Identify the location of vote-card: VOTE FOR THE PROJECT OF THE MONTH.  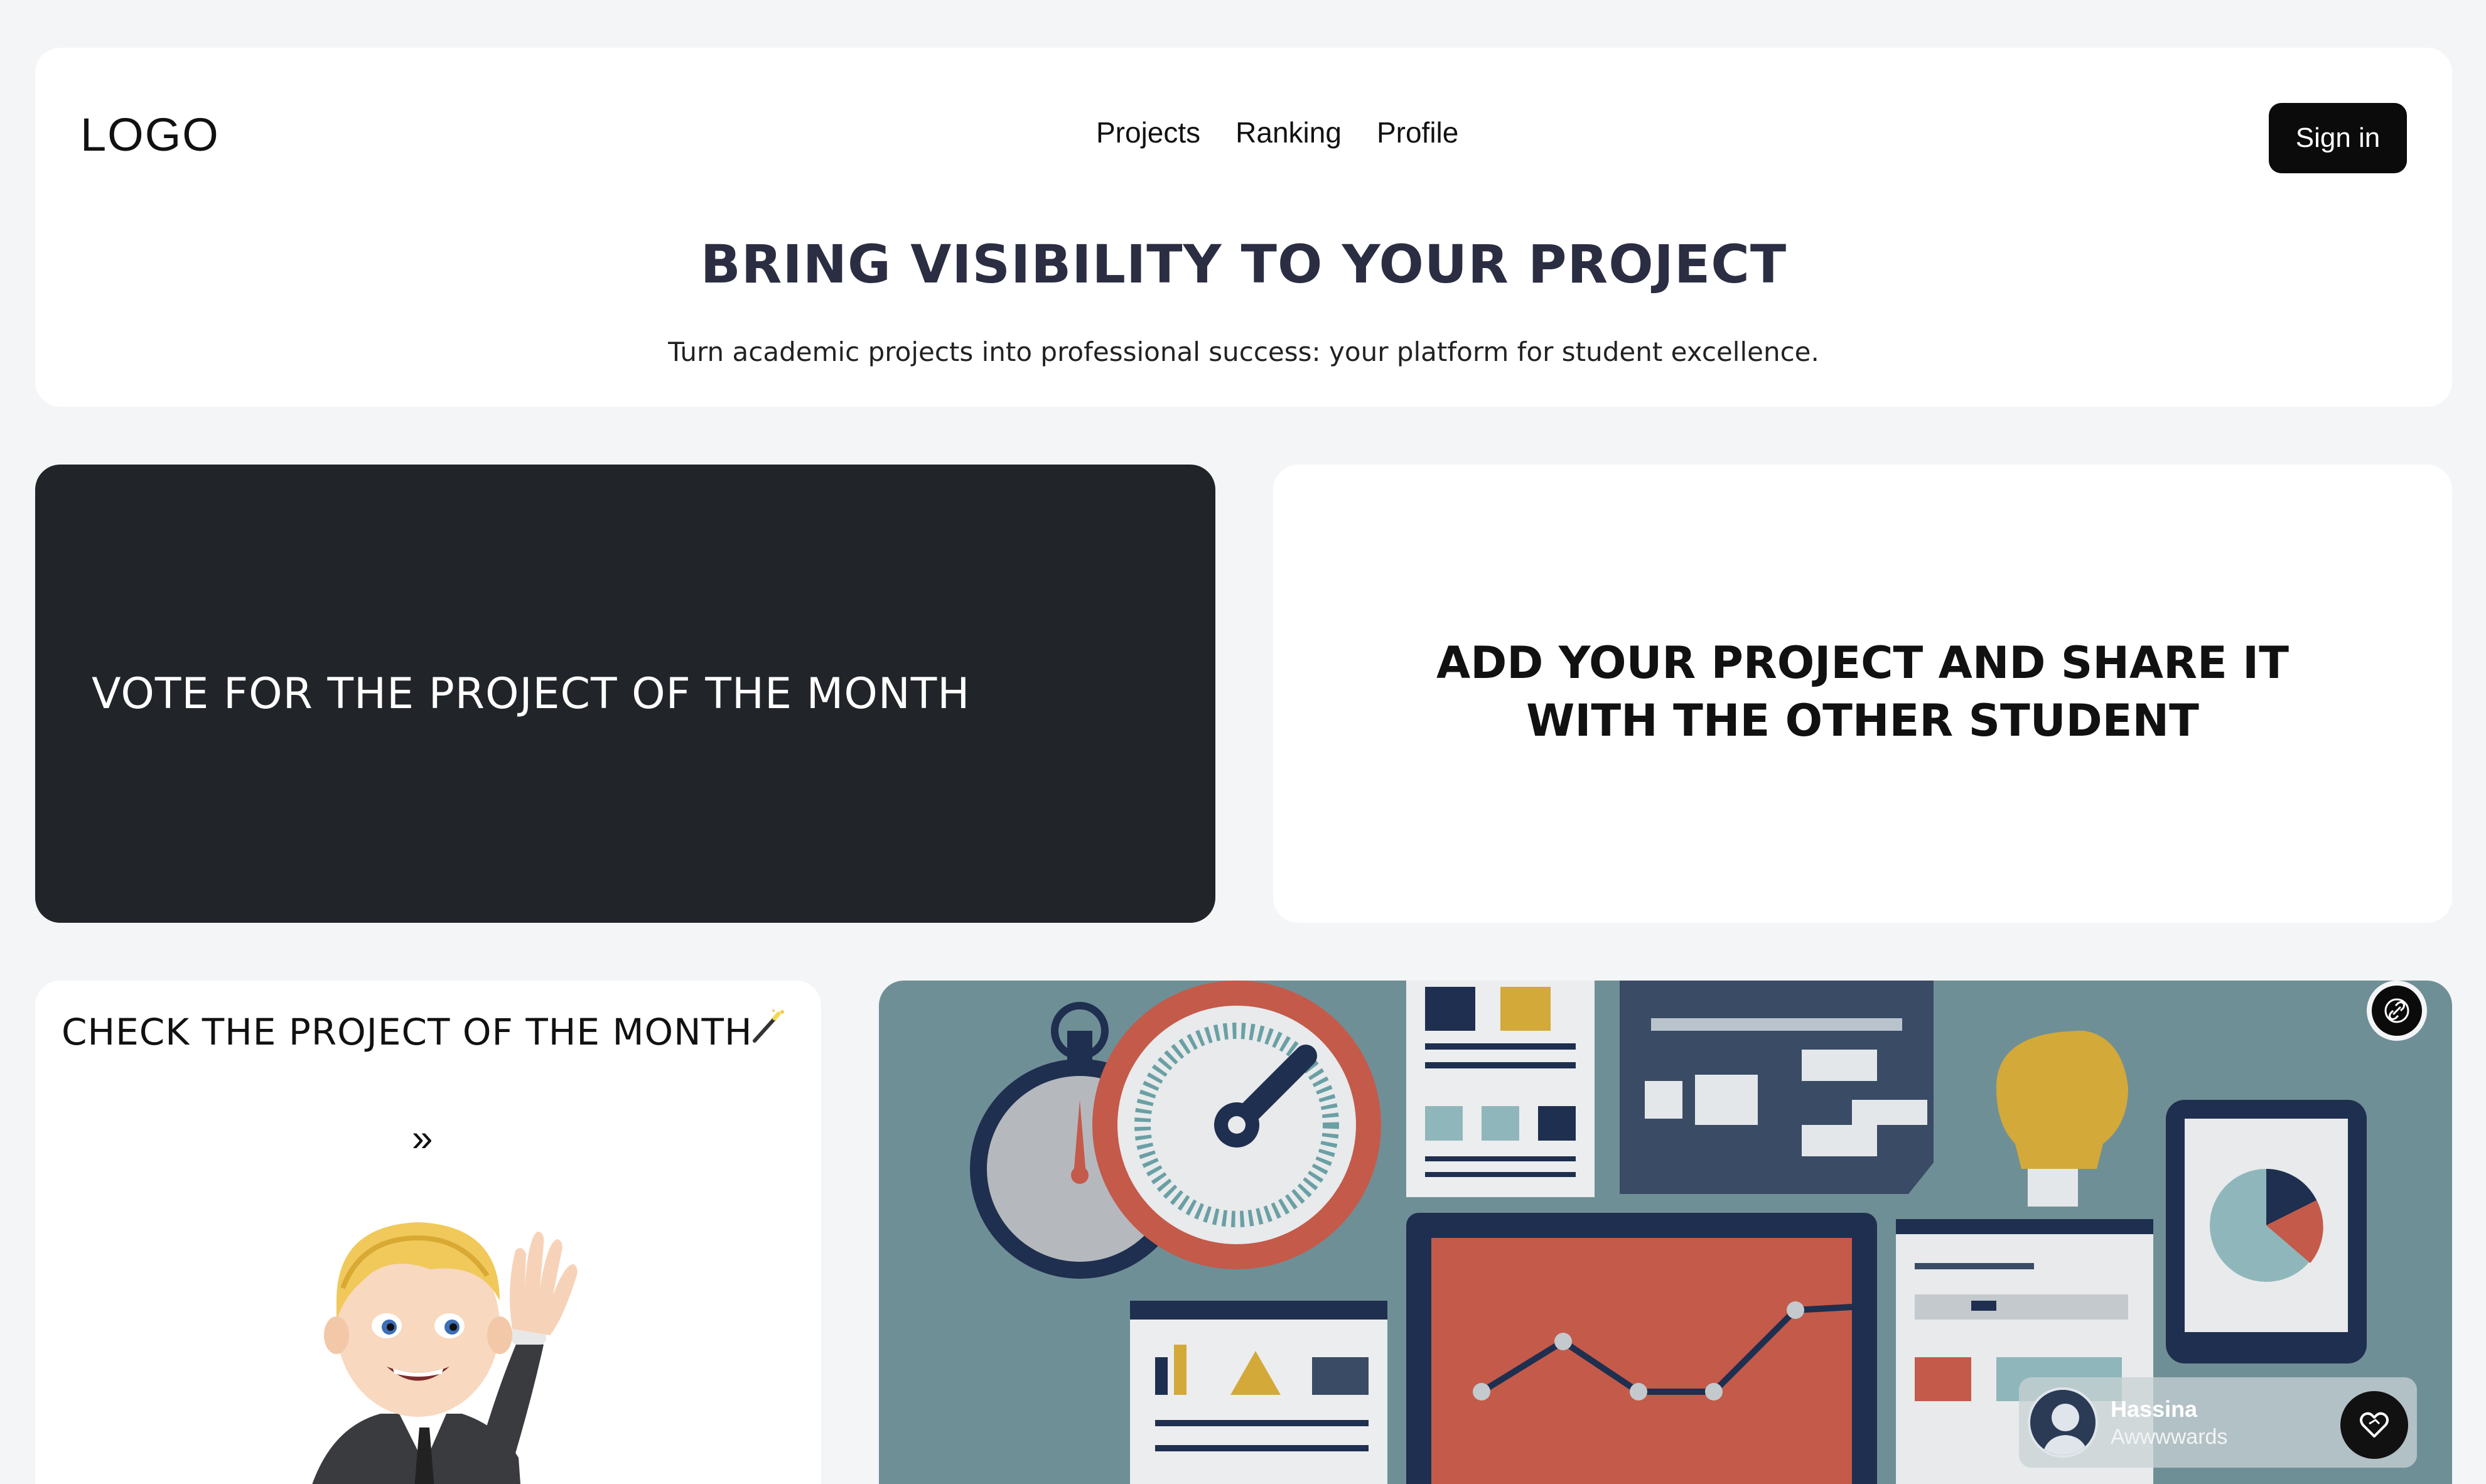
(625, 694).